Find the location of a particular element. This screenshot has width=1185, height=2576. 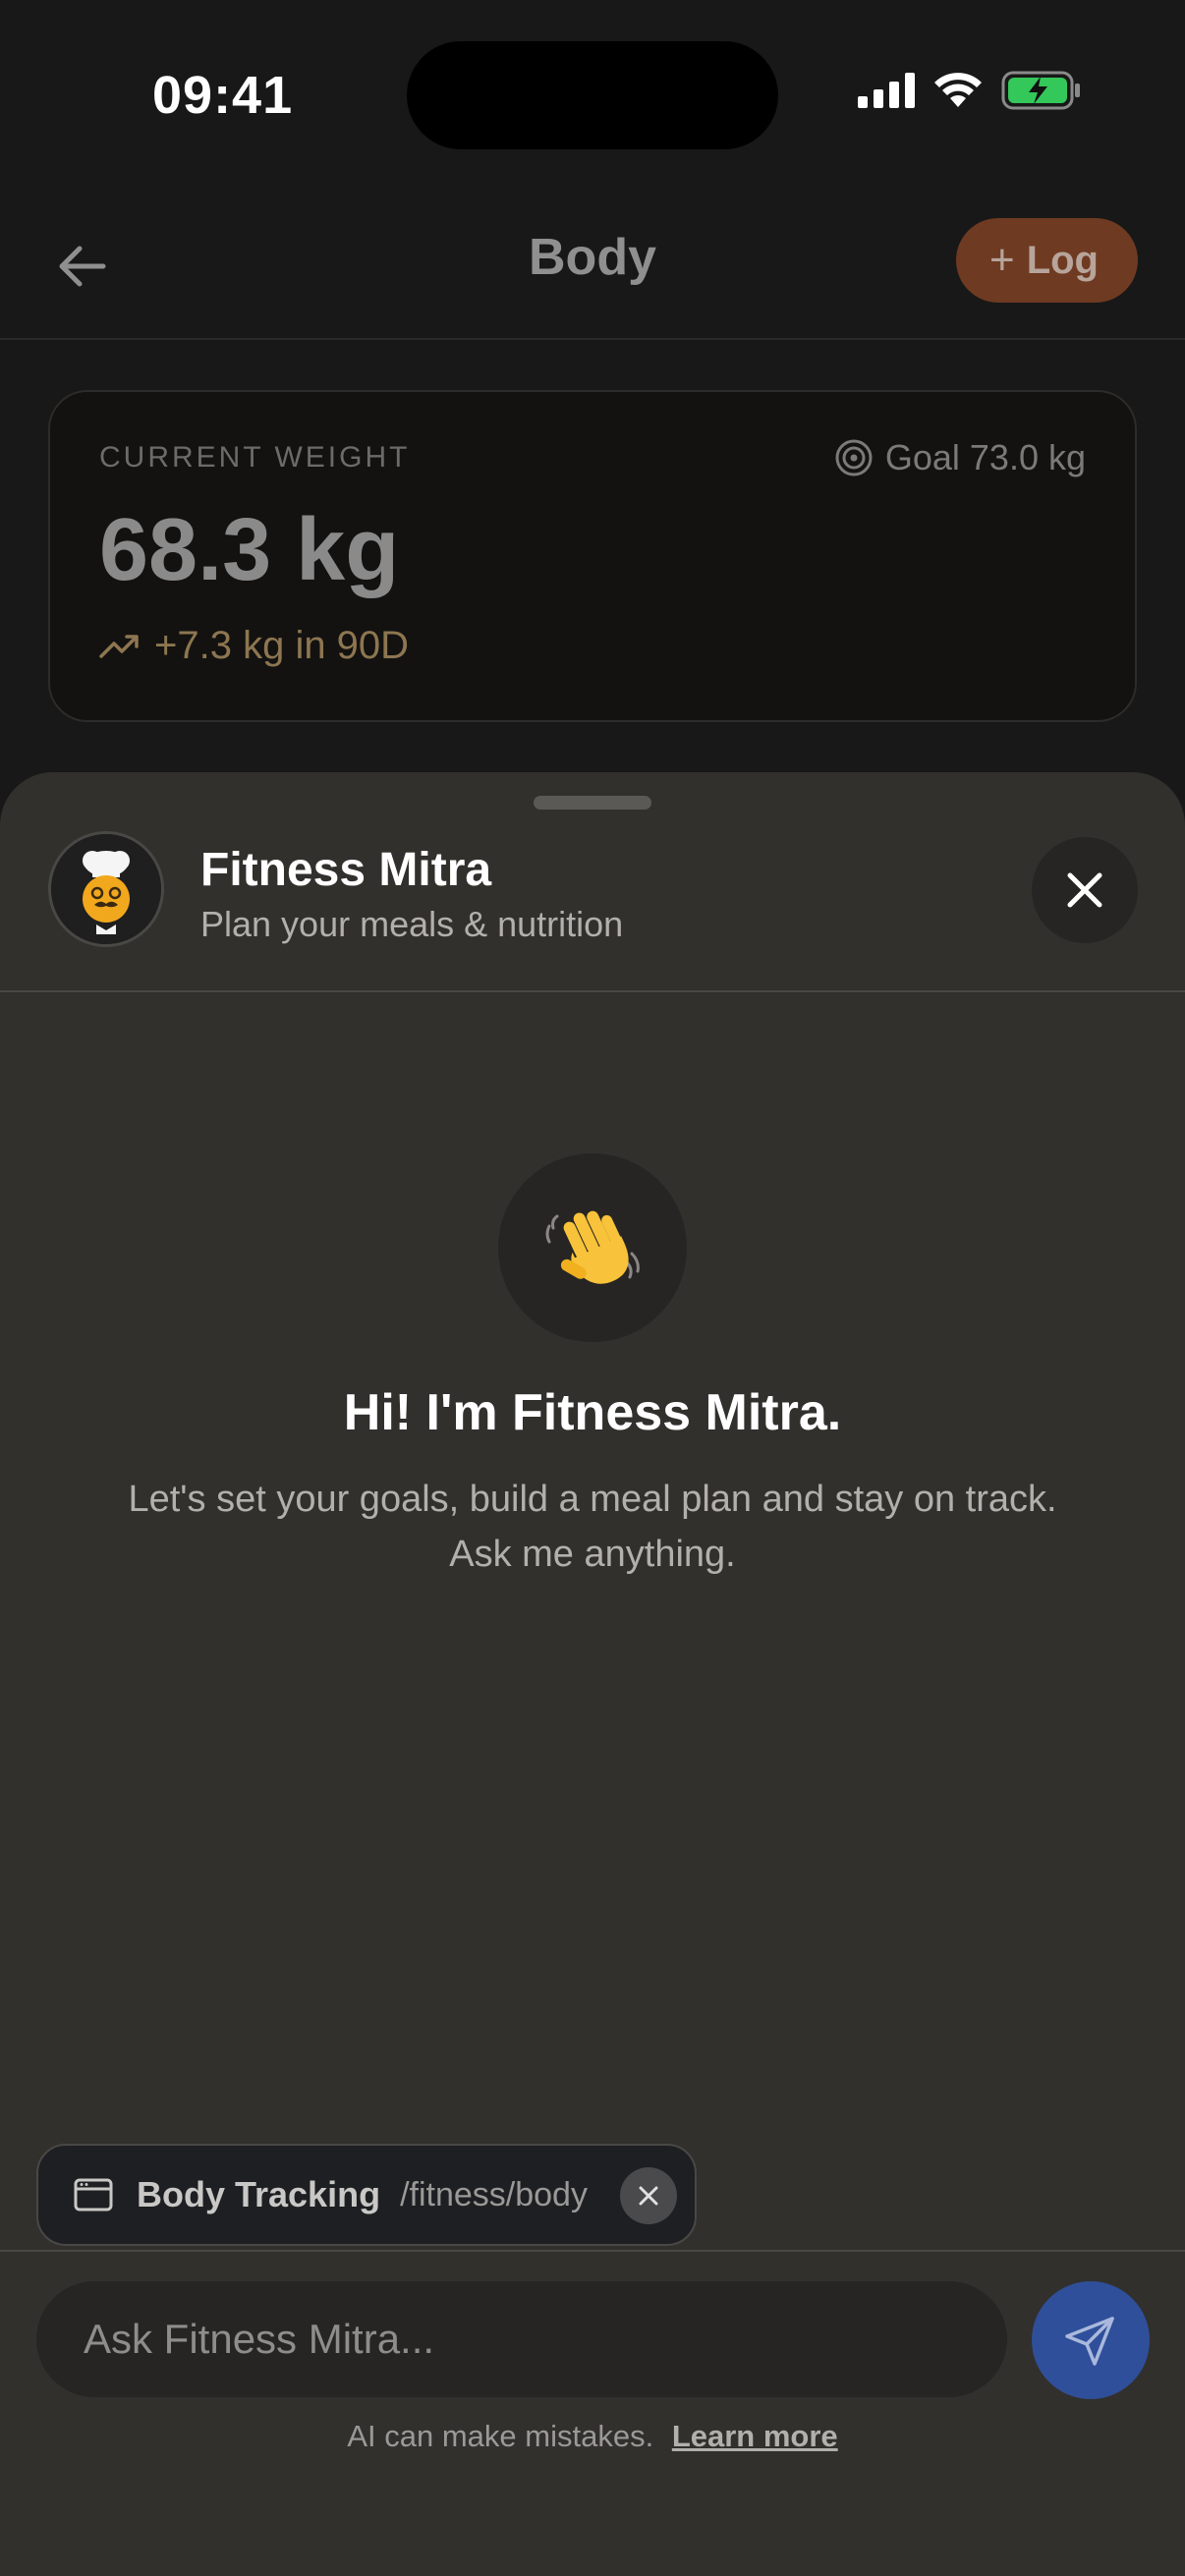

close-sheet-button is located at coordinates (1085, 890).